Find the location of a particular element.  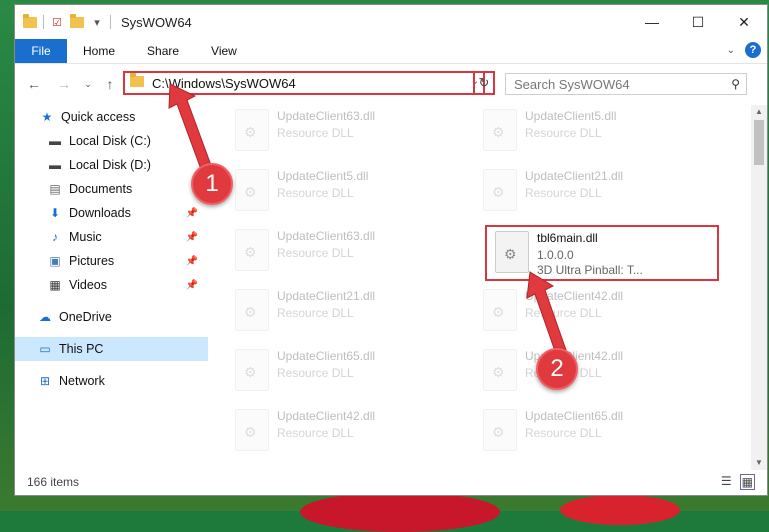

help-button: ? is located at coordinates (753, 50).